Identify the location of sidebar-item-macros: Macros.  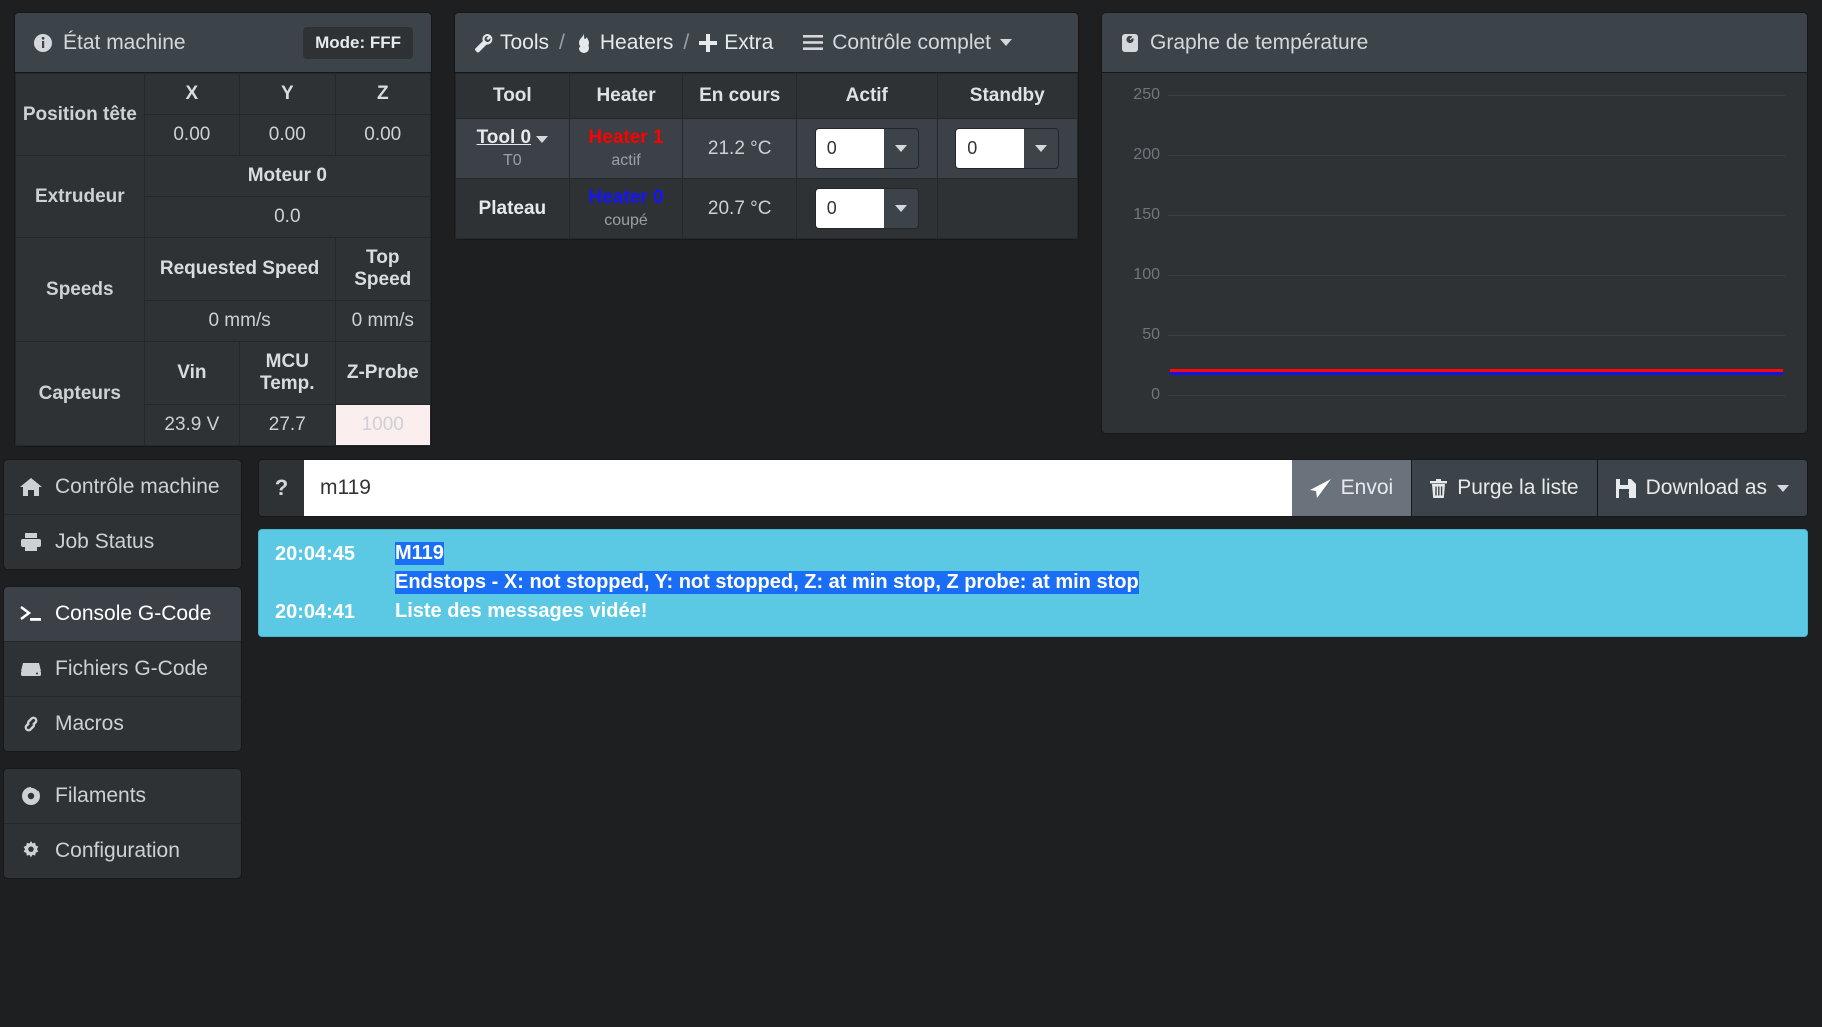
(122, 724).